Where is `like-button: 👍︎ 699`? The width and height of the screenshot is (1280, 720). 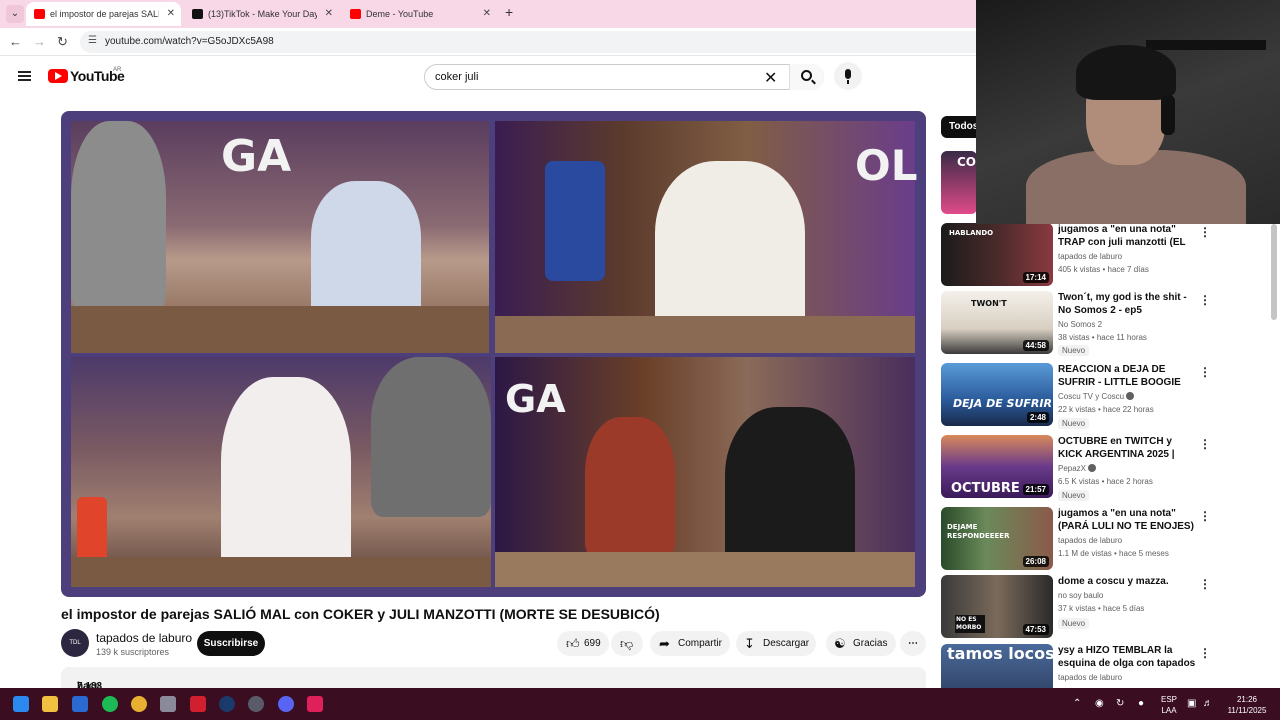 like-button: 👍︎ 699 is located at coordinates (583, 643).